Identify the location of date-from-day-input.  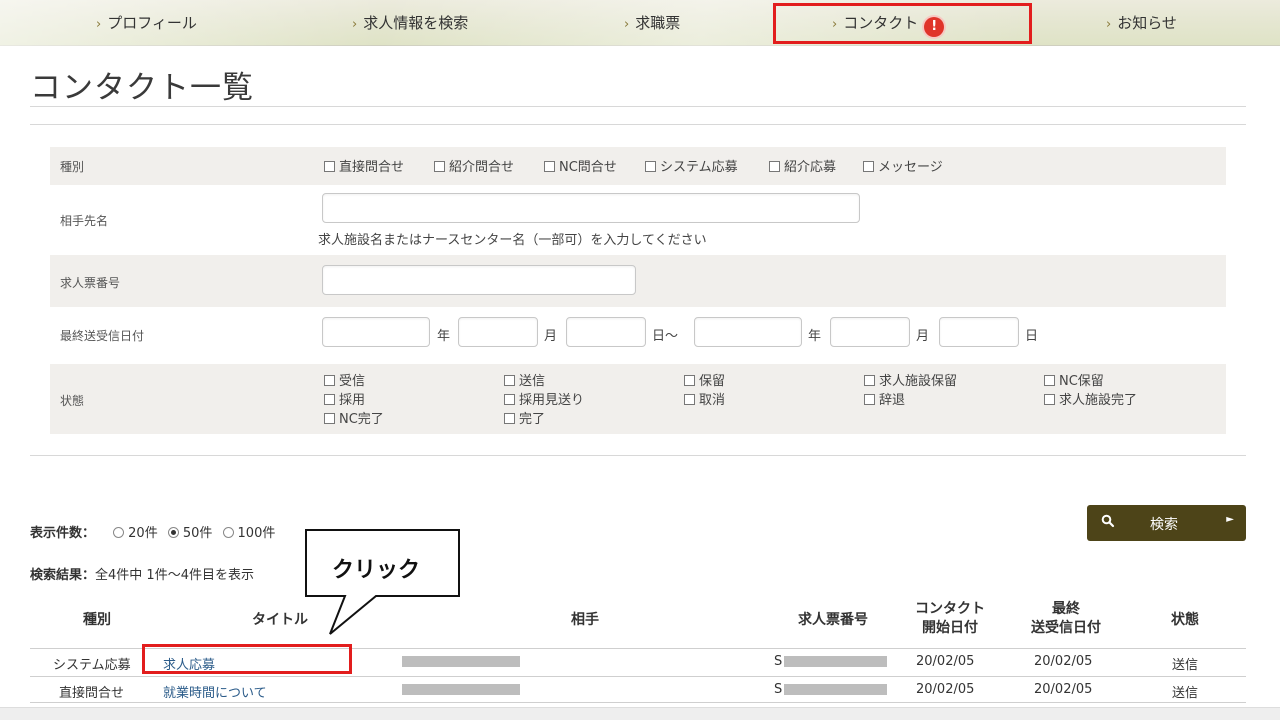
(606, 332).